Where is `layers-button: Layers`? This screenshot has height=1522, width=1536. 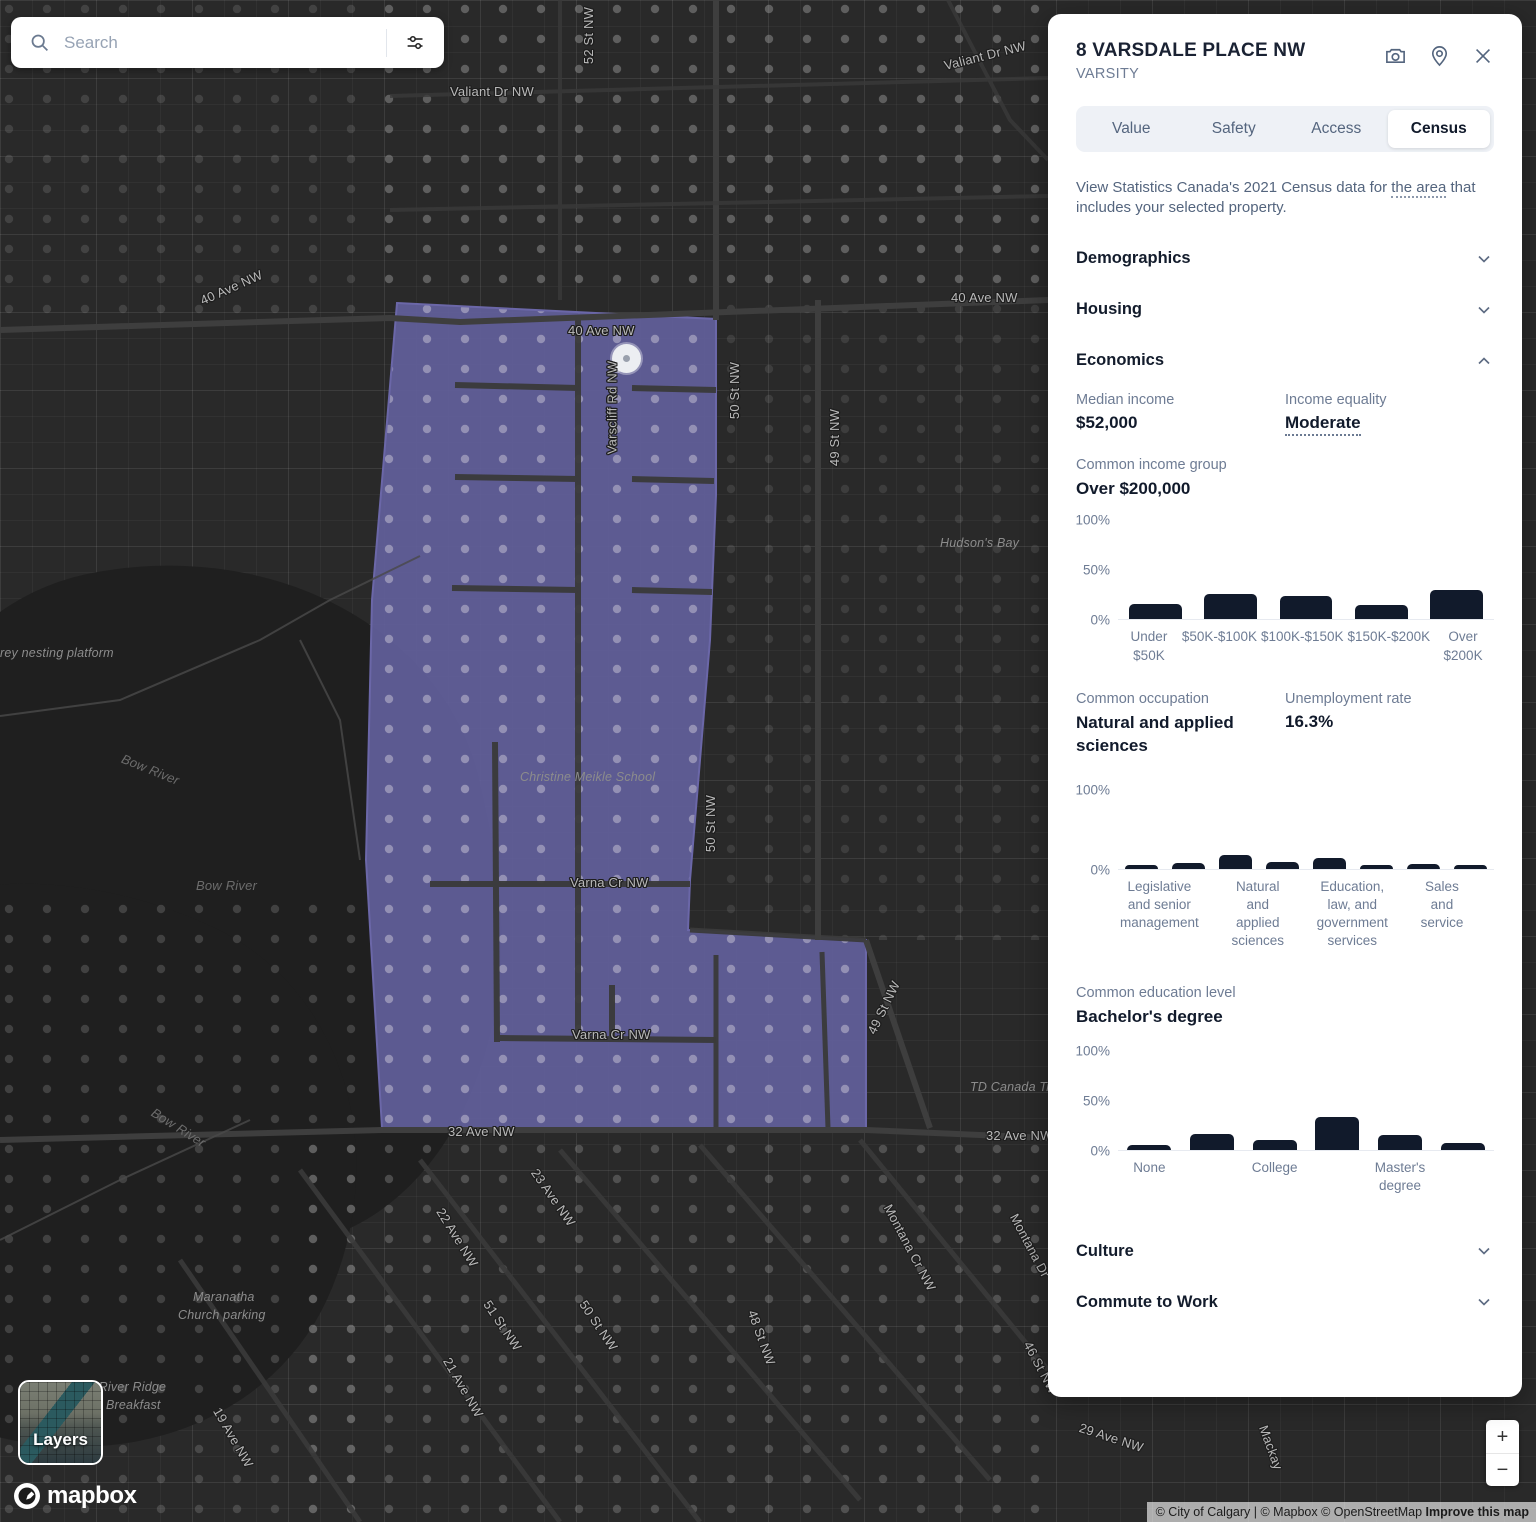 layers-button: Layers is located at coordinates (60, 1422).